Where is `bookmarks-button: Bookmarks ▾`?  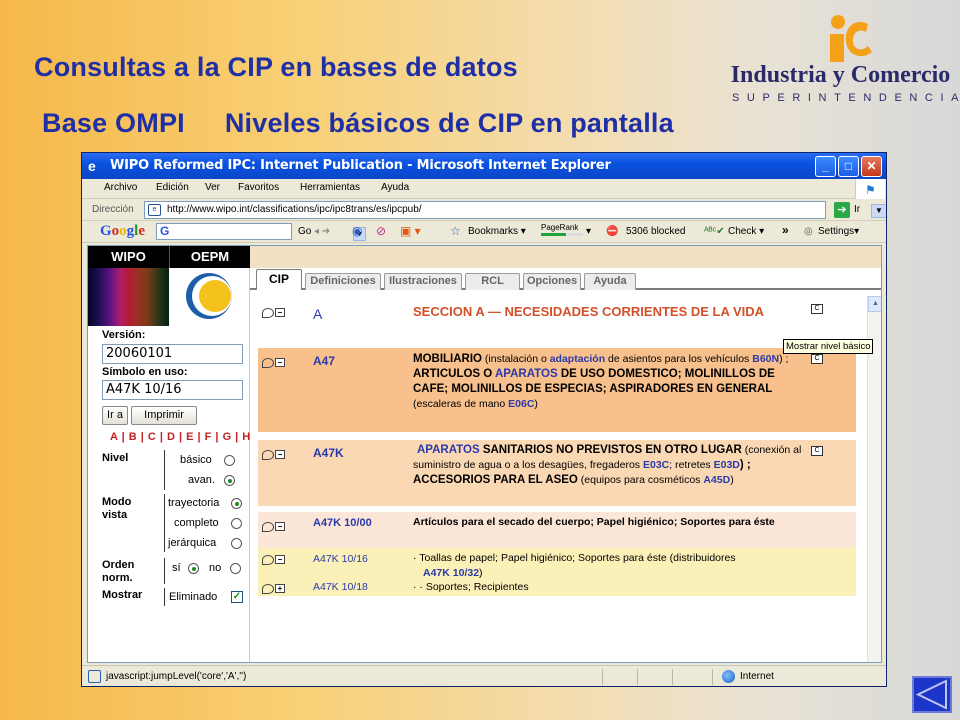 bookmarks-button: Bookmarks ▾ is located at coordinates (497, 231).